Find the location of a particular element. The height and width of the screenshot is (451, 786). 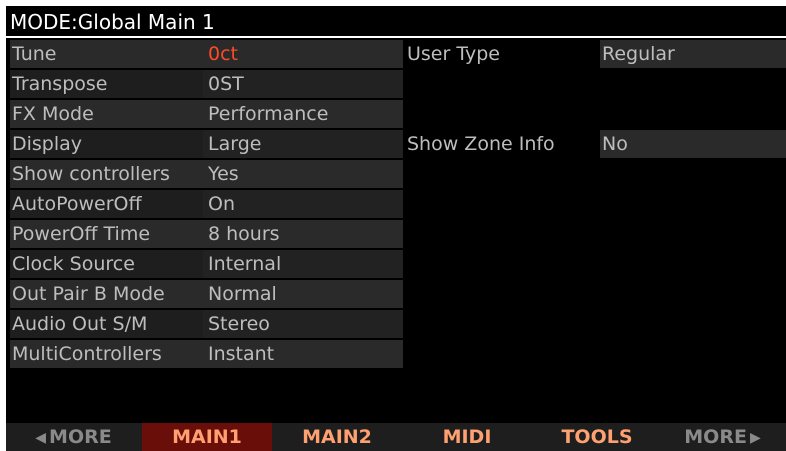

param-row-audio-out-sm: Audio Out S/M Stereo is located at coordinates (396, 324).